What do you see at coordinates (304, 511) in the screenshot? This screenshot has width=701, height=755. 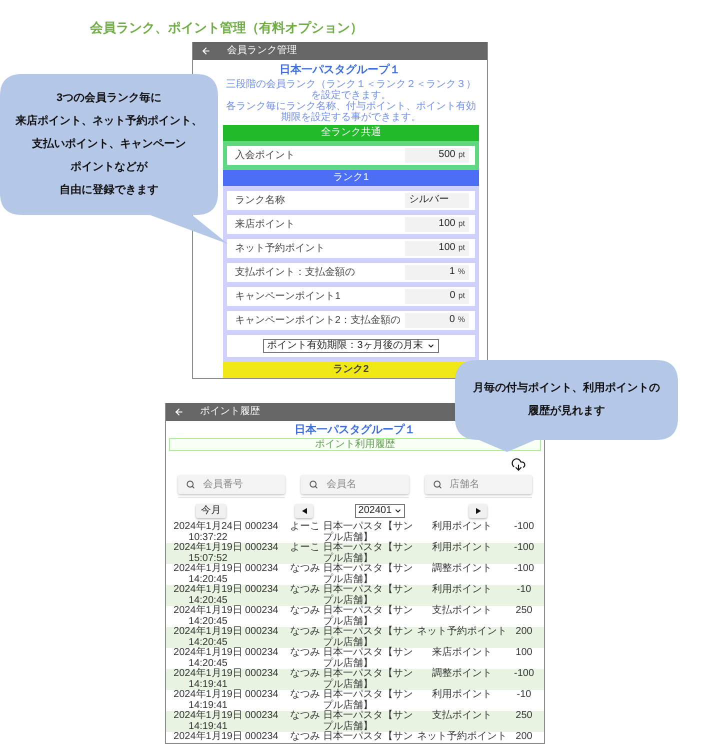 I see `previous-month-button` at bounding box center [304, 511].